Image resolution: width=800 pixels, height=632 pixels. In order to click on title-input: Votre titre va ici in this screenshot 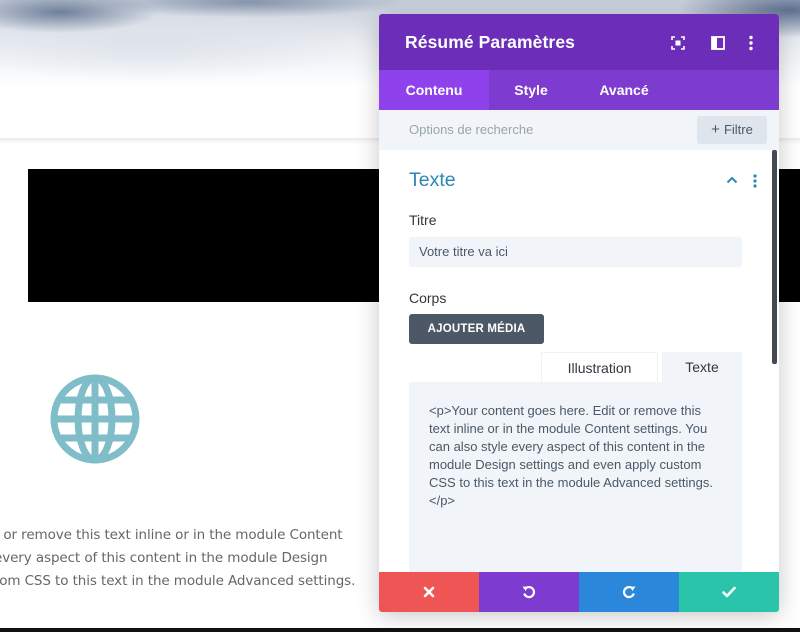, I will do `click(575, 252)`.